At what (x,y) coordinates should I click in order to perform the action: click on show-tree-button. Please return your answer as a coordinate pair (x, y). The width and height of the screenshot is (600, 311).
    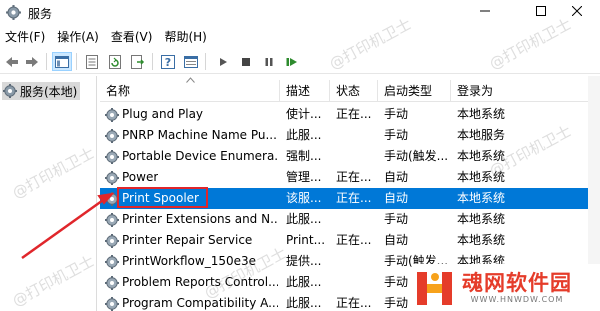
    Looking at the image, I should click on (62, 61).